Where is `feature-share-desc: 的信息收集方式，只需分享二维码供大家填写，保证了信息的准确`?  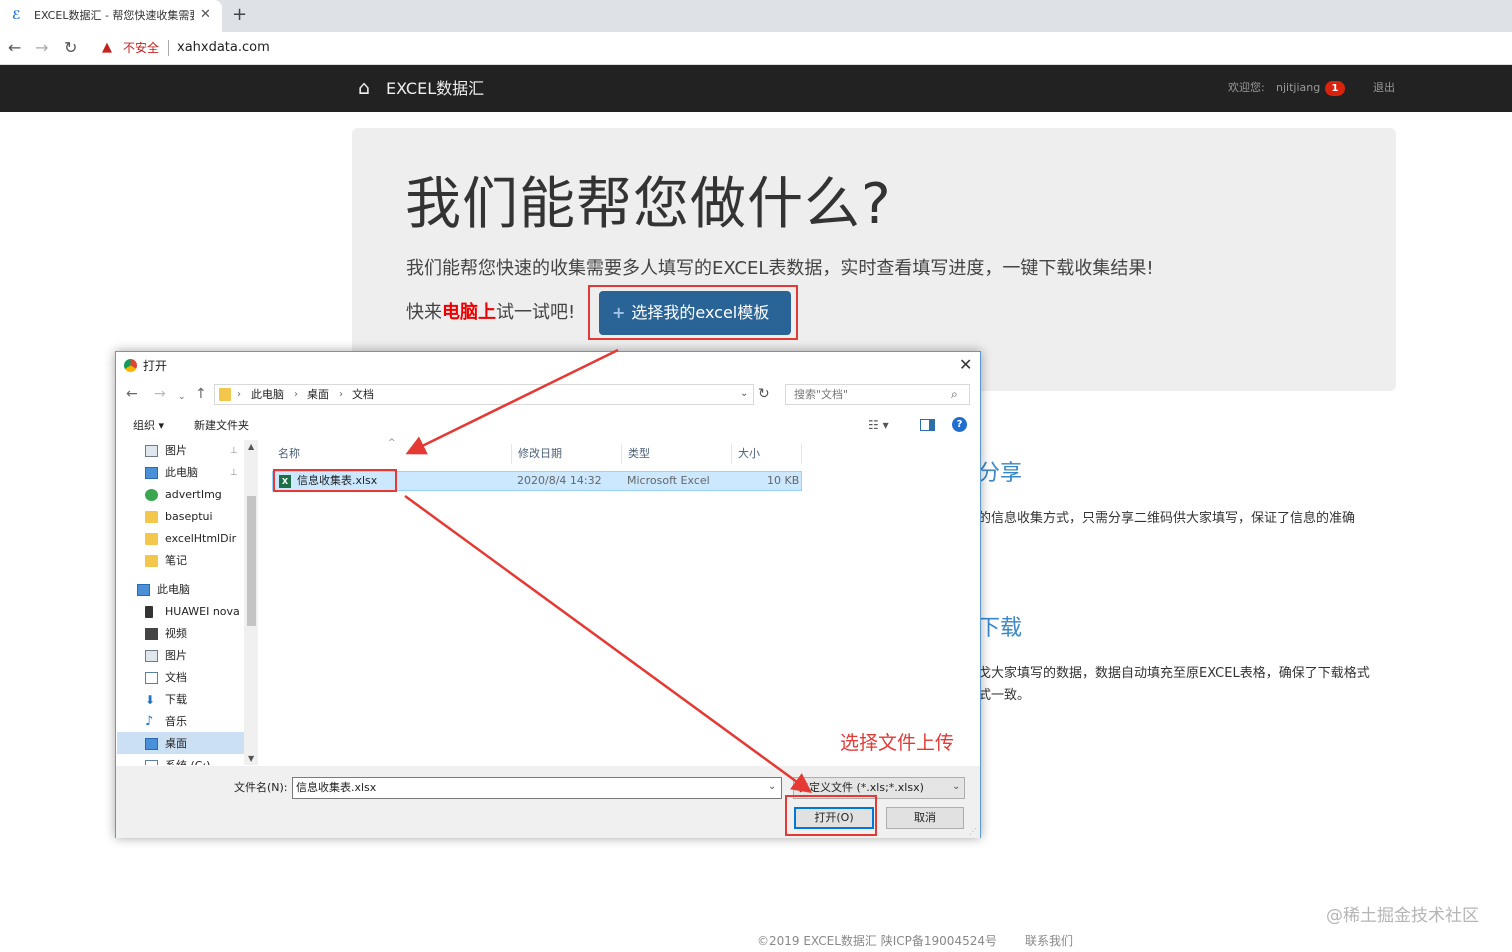
feature-share-desc: 的信息收集方式，只需分享二维码供大家填写，保证了信息的准确 is located at coordinates (1167, 518).